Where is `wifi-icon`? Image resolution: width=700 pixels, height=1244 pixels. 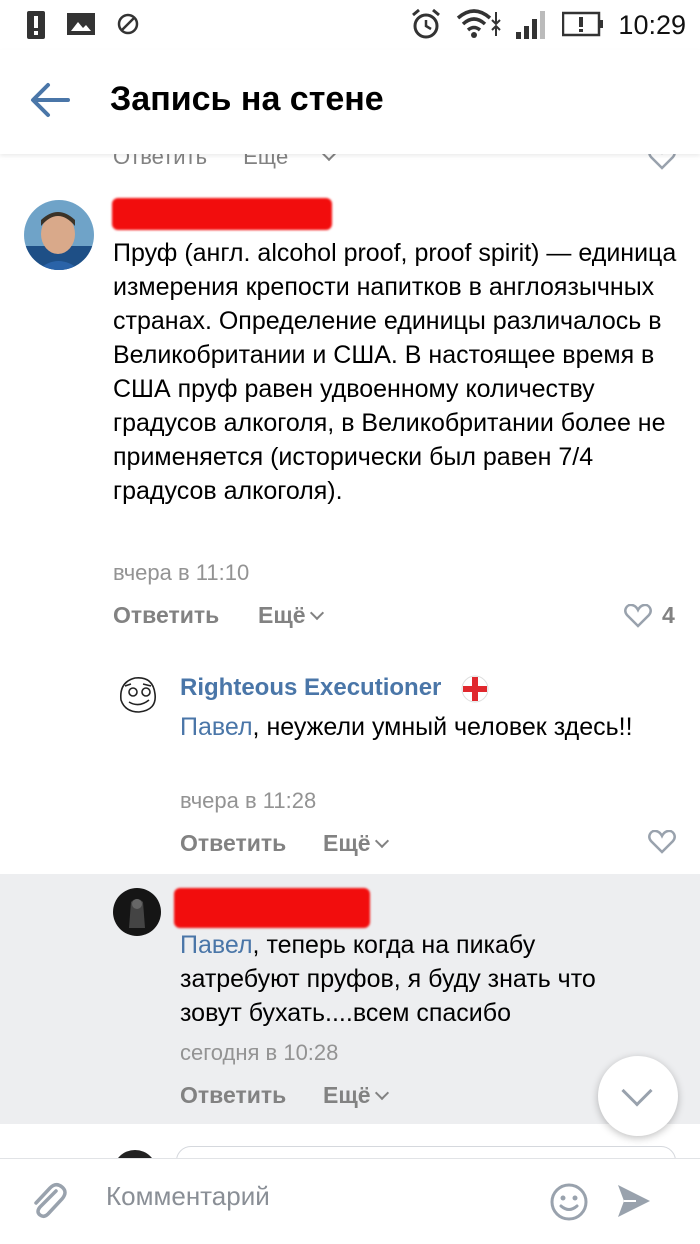 wifi-icon is located at coordinates (478, 25).